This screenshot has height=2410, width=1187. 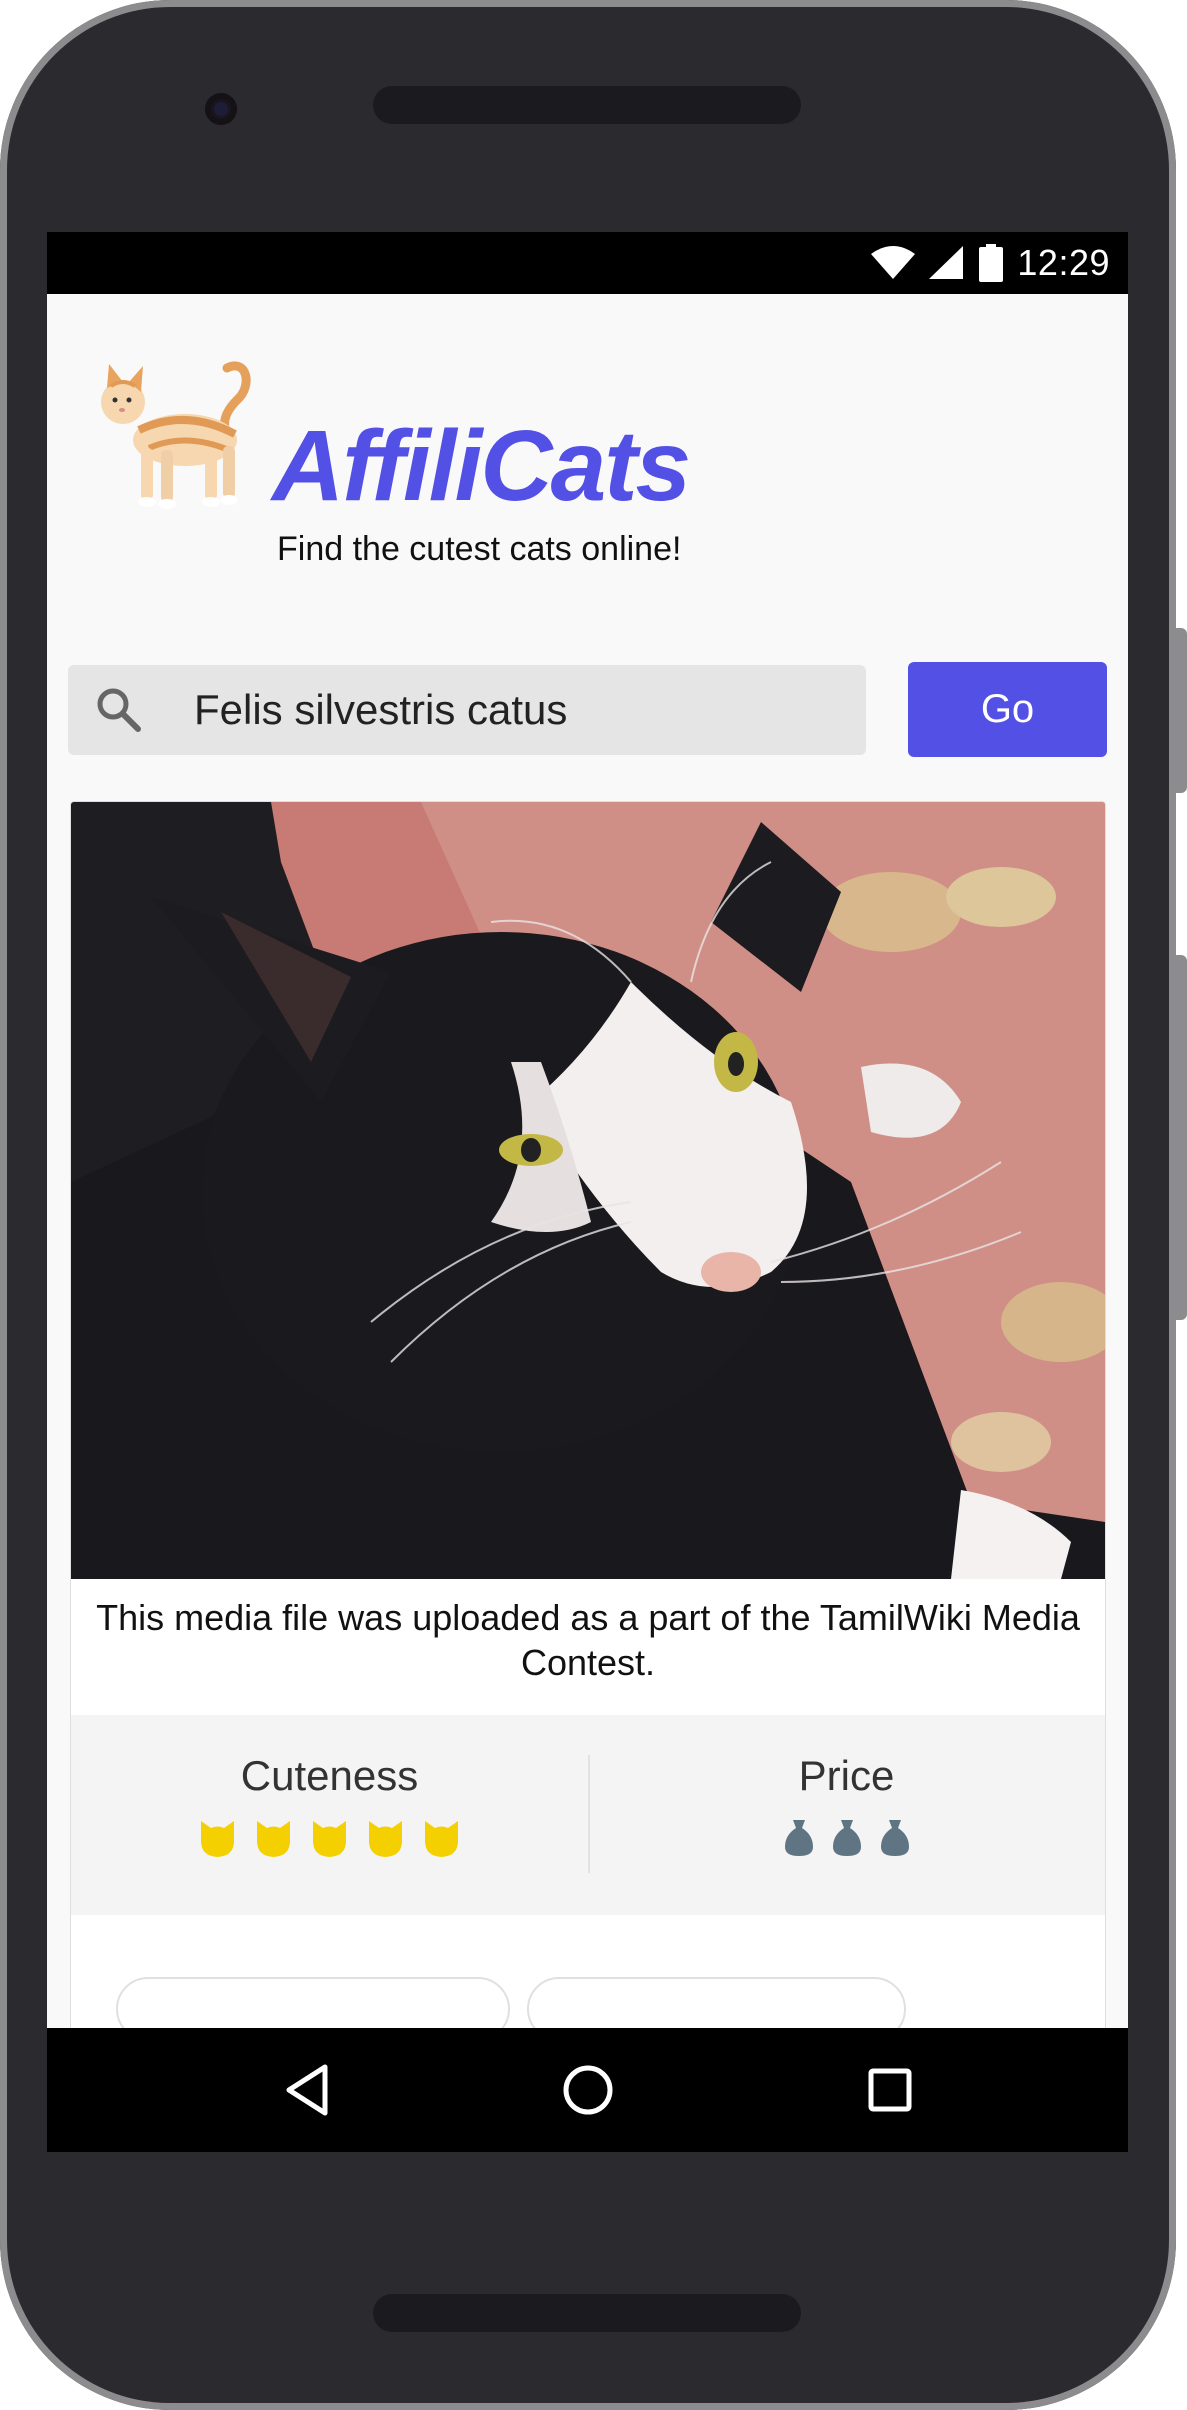 I want to click on cuteness-rating: Cuteness, so click(x=329, y=1815).